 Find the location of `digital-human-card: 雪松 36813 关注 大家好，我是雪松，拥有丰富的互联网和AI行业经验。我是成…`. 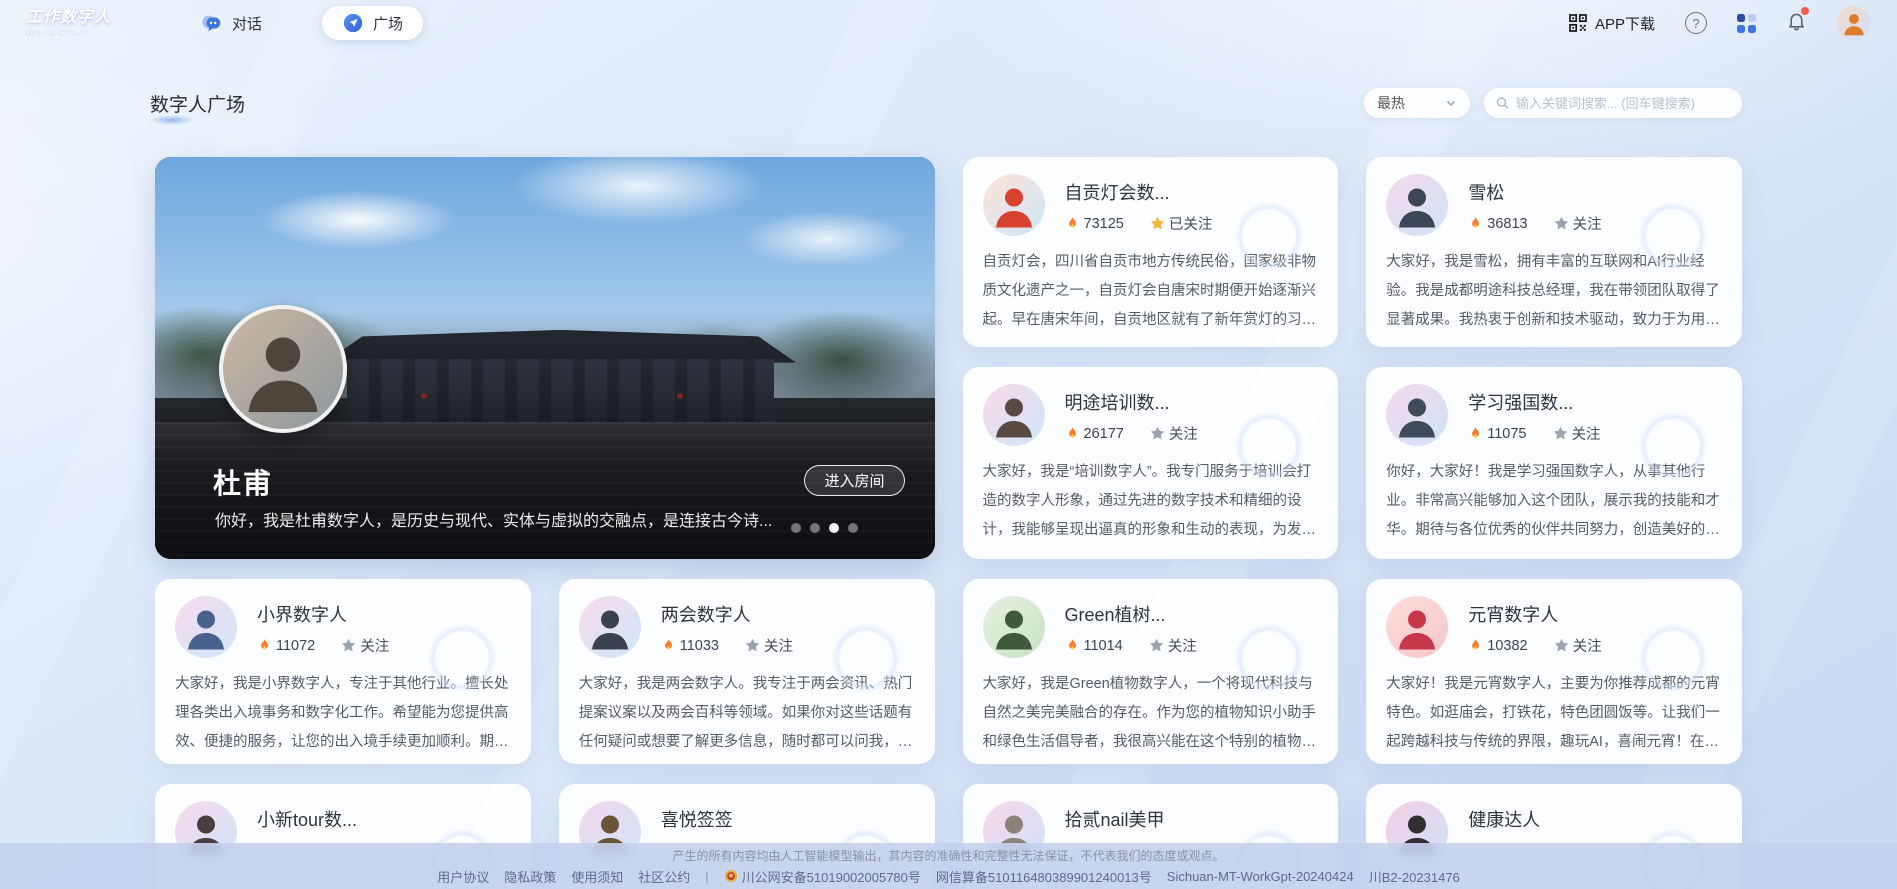

digital-human-card: 雪松 36813 关注 大家好，我是雪松，拥有丰富的互联网和AI行业经验。我是成… is located at coordinates (1554, 252).